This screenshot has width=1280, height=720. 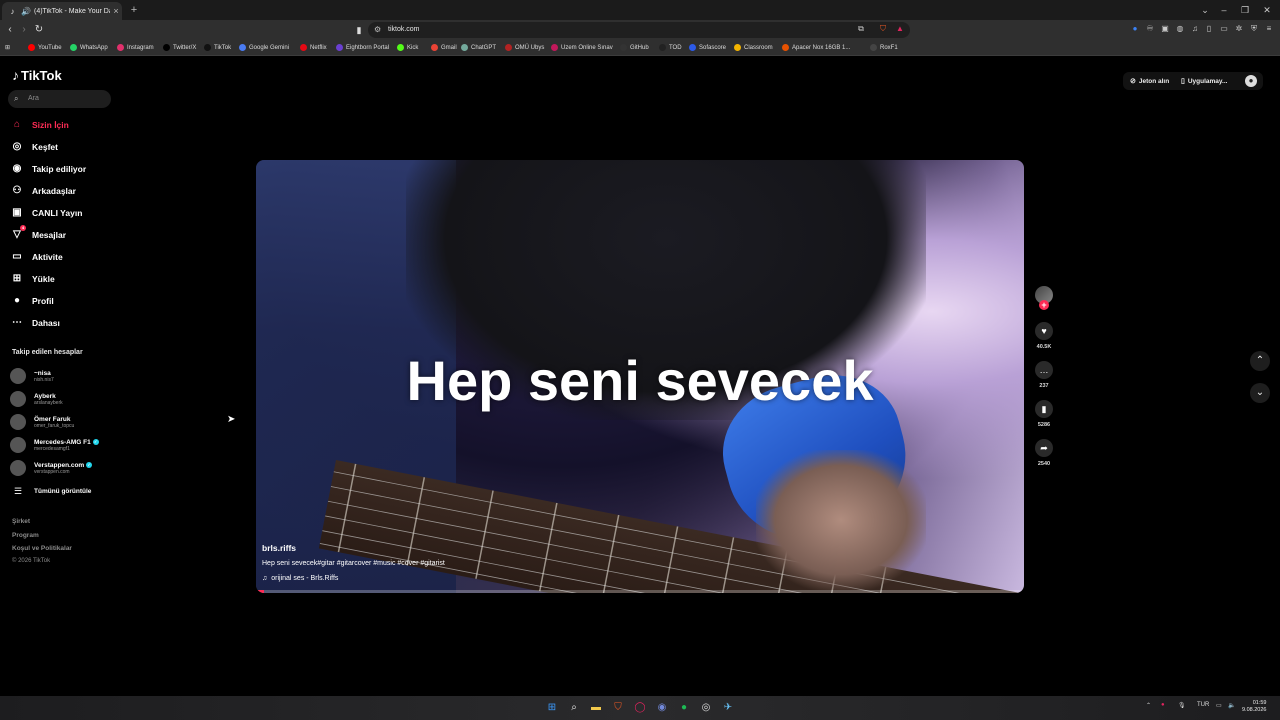 I want to click on following-account: Ayberk arslanayberk, so click(x=36, y=399).